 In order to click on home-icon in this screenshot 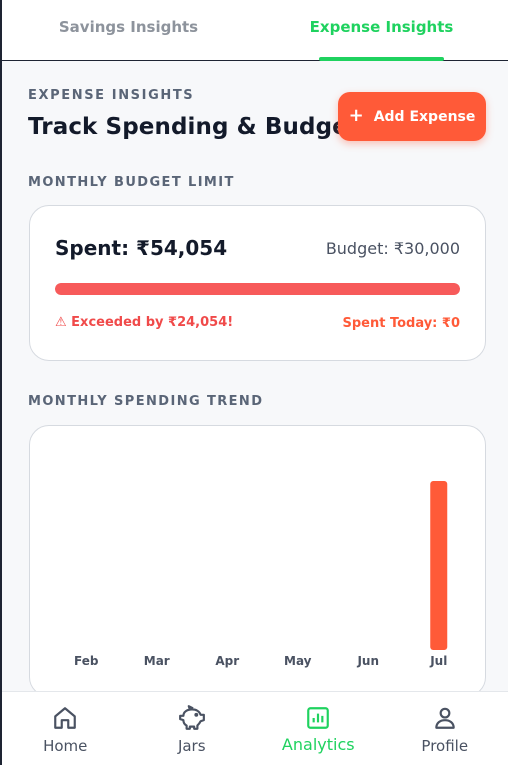, I will do `click(65, 718)`.